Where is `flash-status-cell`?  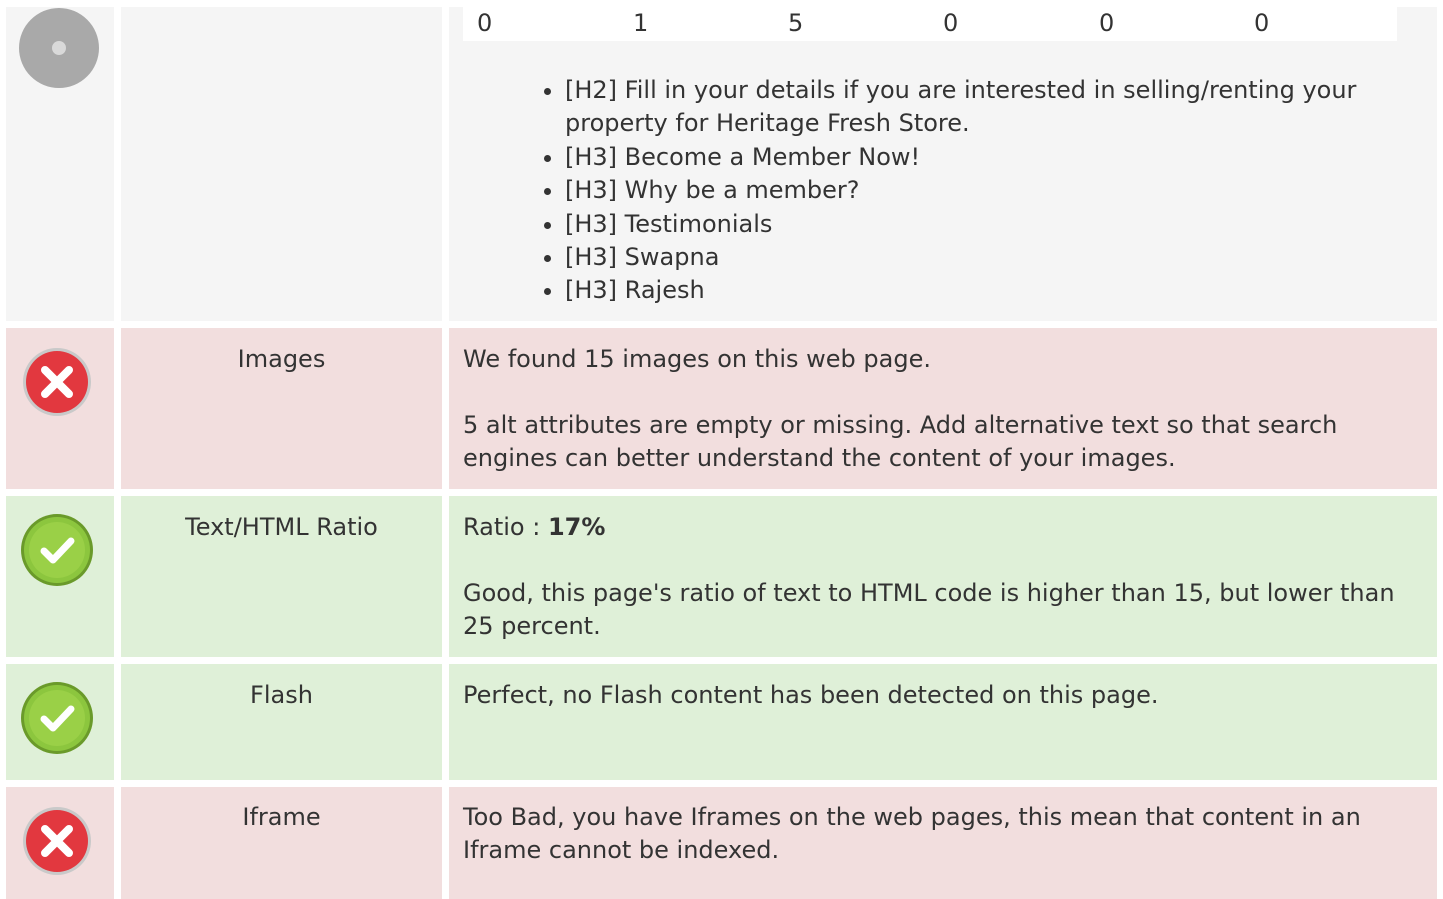
flash-status-cell is located at coordinates (60, 722).